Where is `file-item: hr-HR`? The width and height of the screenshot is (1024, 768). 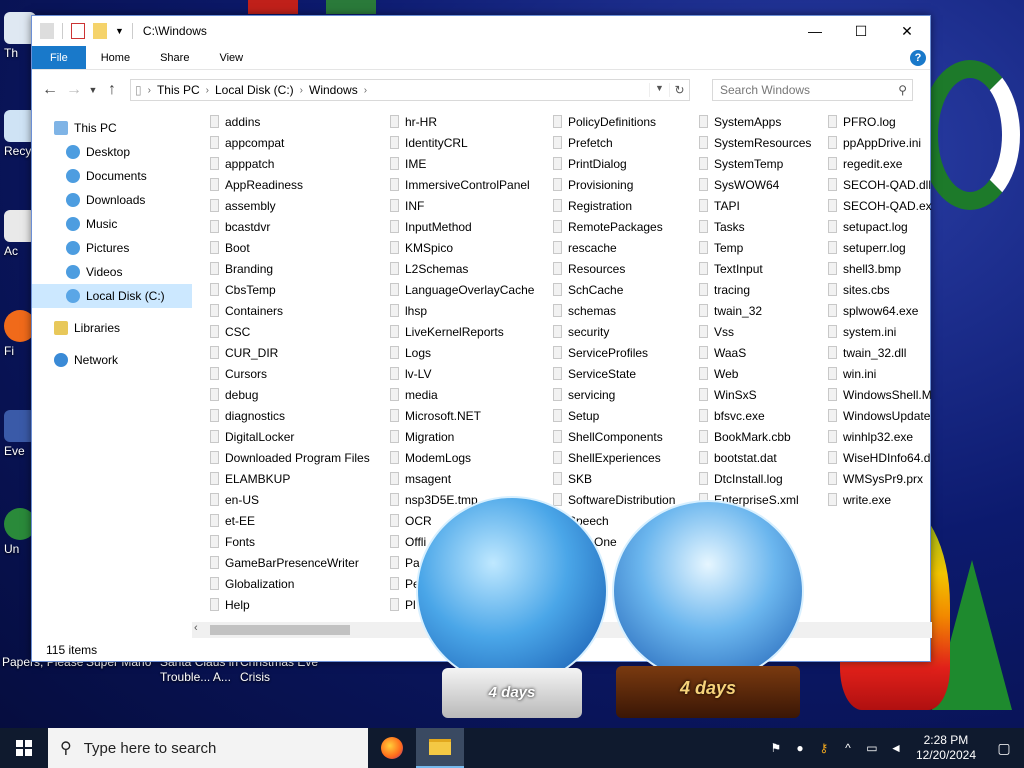
file-item: hr-HR is located at coordinates (462, 121).